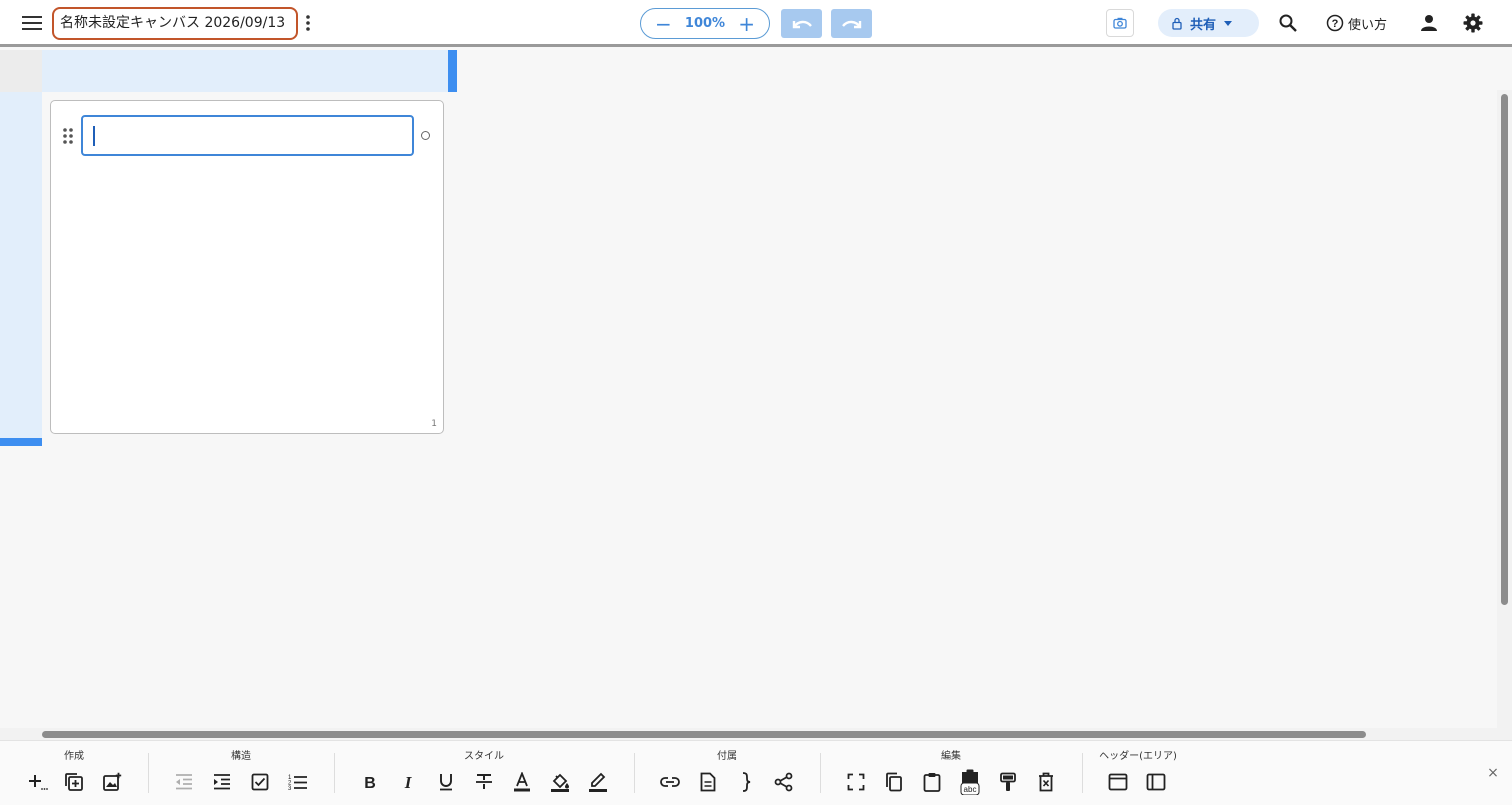 The width and height of the screenshot is (1512, 805). I want to click on share-label: 共有, so click(1203, 25).